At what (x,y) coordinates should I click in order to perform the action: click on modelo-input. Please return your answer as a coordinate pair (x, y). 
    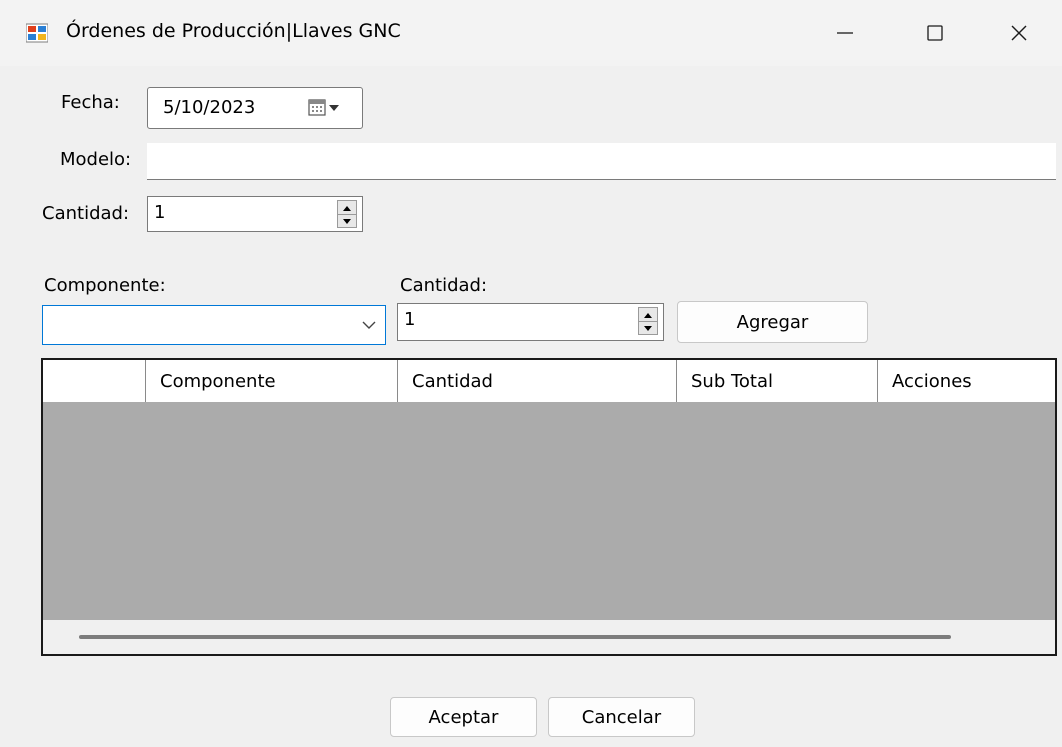
    Looking at the image, I should click on (601, 161).